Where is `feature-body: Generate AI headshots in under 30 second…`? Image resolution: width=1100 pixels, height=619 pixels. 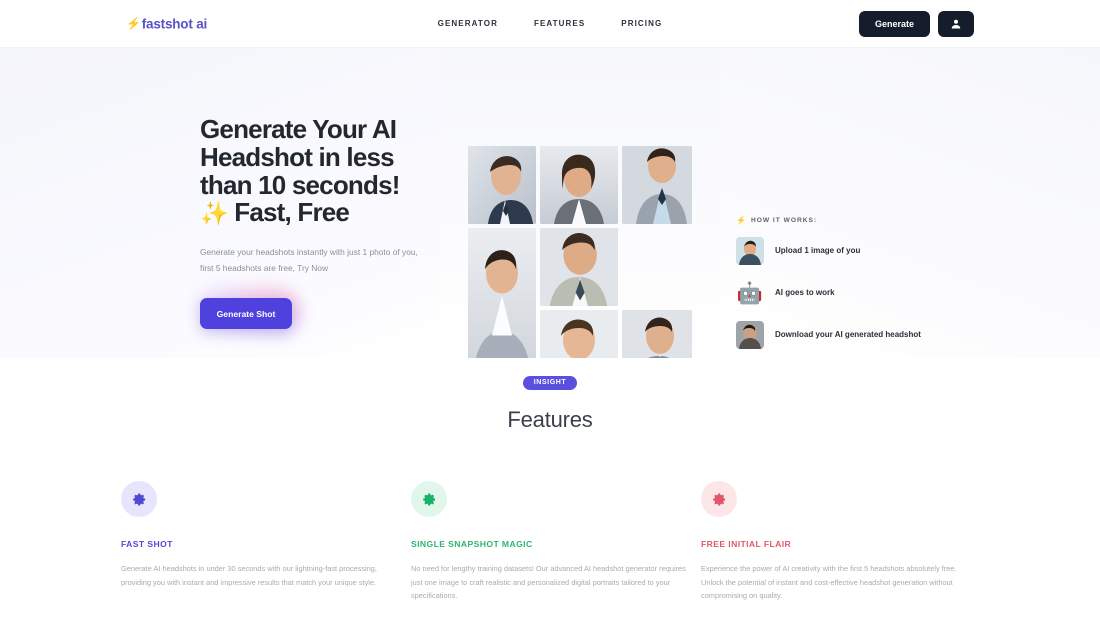 feature-body: Generate AI headshots in under 30 second… is located at coordinates (249, 575).